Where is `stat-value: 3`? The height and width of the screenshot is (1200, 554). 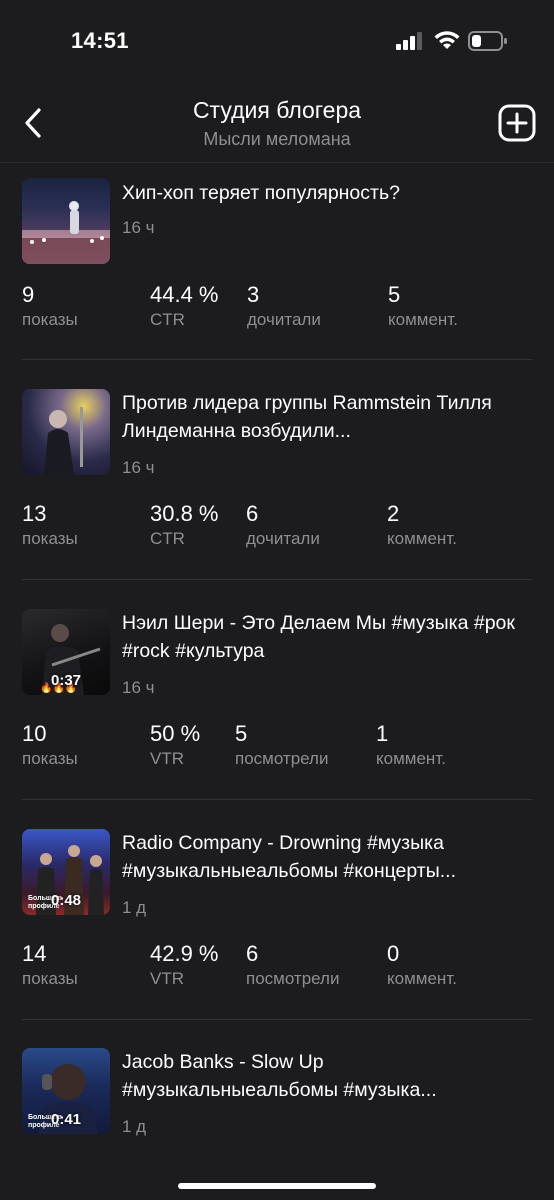
stat-value: 3 is located at coordinates (253, 294).